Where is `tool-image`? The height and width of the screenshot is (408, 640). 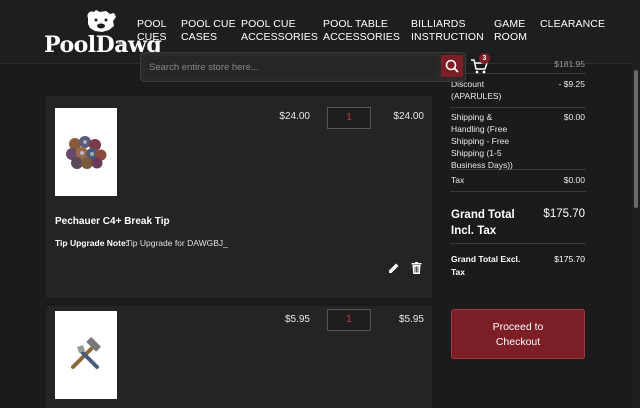
tool-image is located at coordinates (86, 353).